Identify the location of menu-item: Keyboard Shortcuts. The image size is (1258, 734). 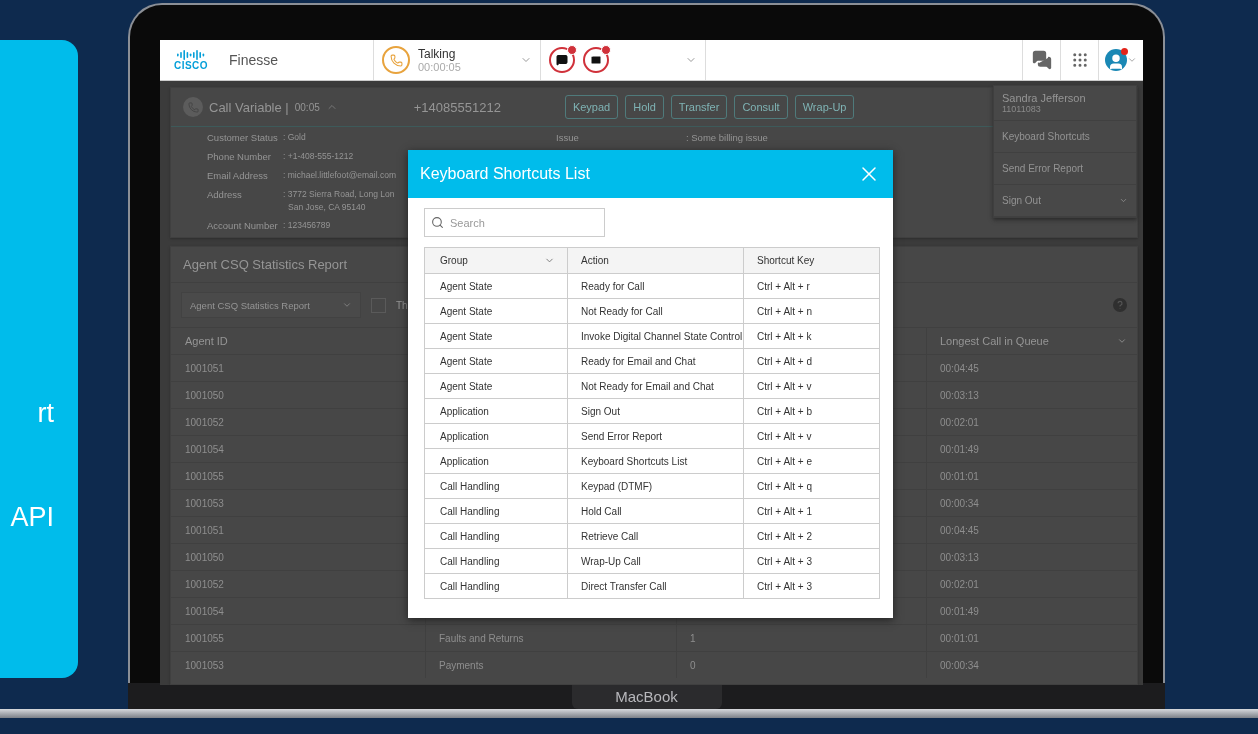
(1065, 137).